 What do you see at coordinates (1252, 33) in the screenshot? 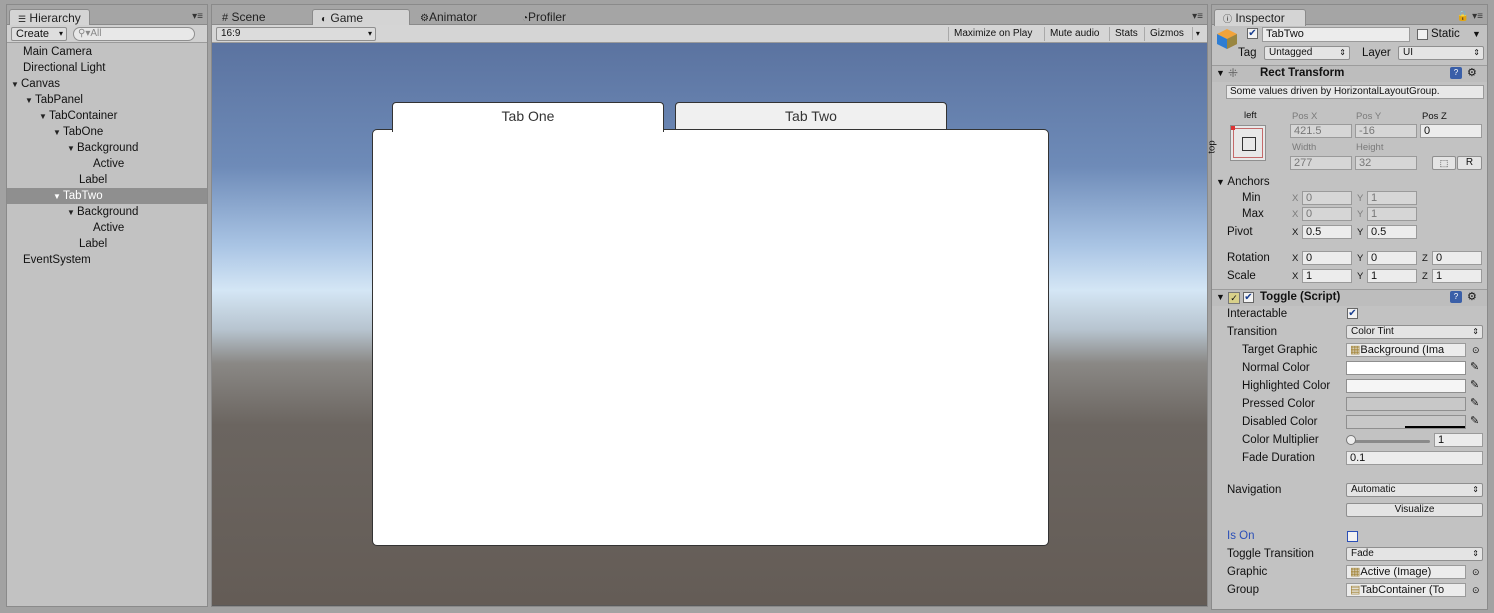
I see `active-checkbox: ✔` at bounding box center [1252, 33].